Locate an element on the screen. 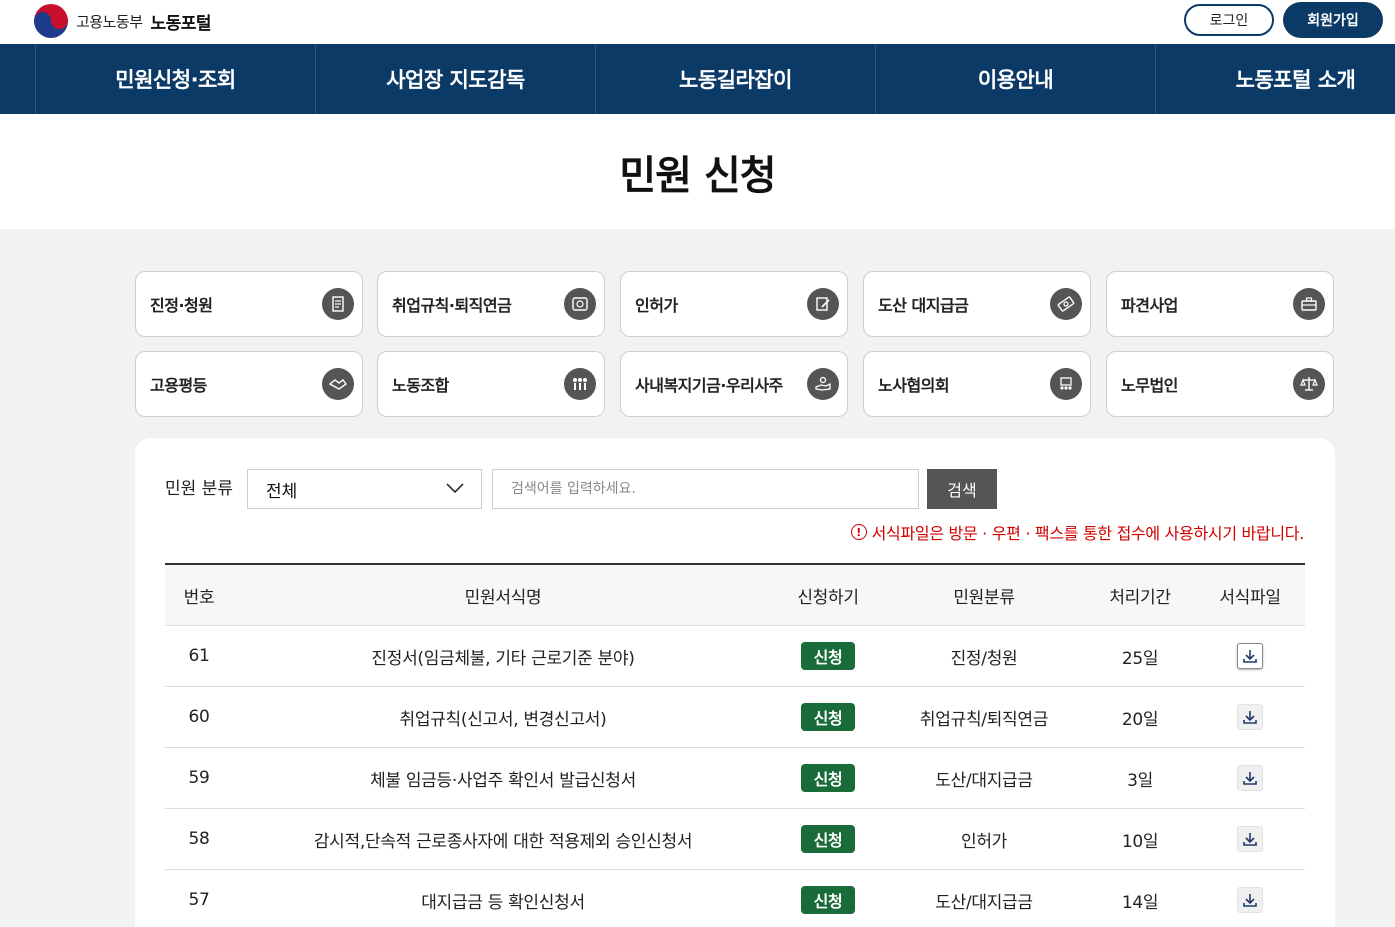 This screenshot has height=927, width=1395. row-name: 진정서(임금체불, 기타 근로기준 분야) is located at coordinates (503, 658).